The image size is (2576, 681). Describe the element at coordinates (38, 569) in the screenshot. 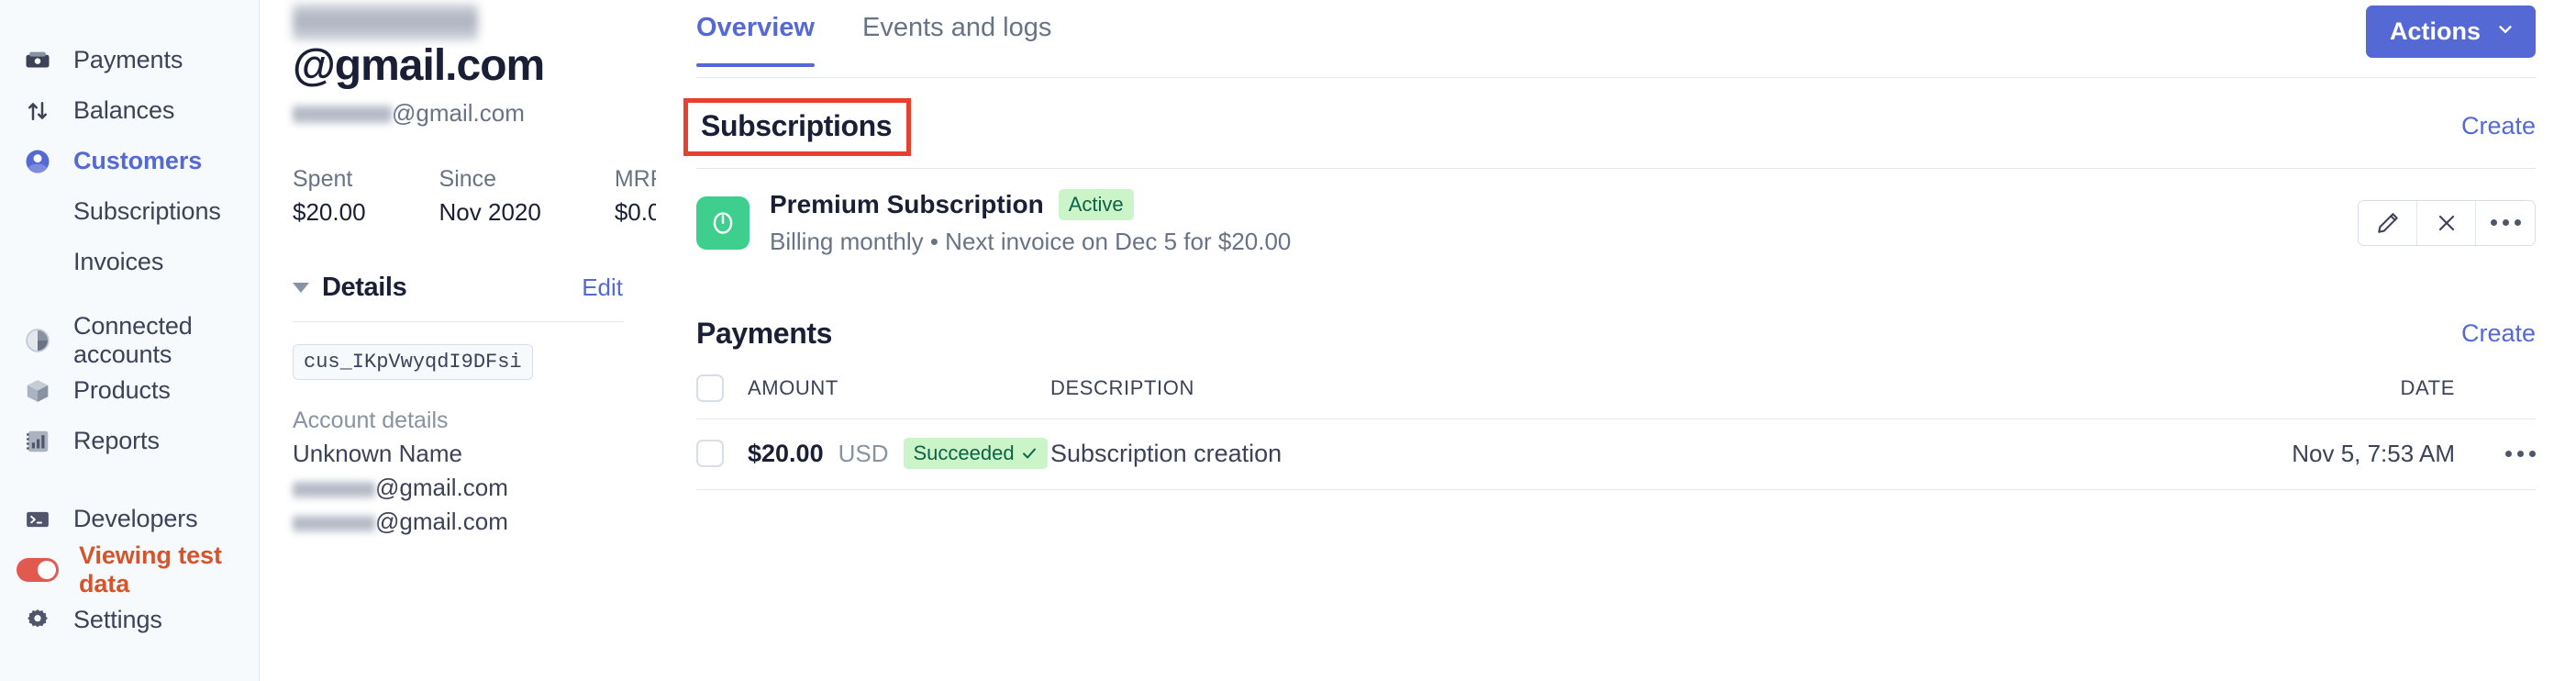

I see `toggle-on-icon` at that location.